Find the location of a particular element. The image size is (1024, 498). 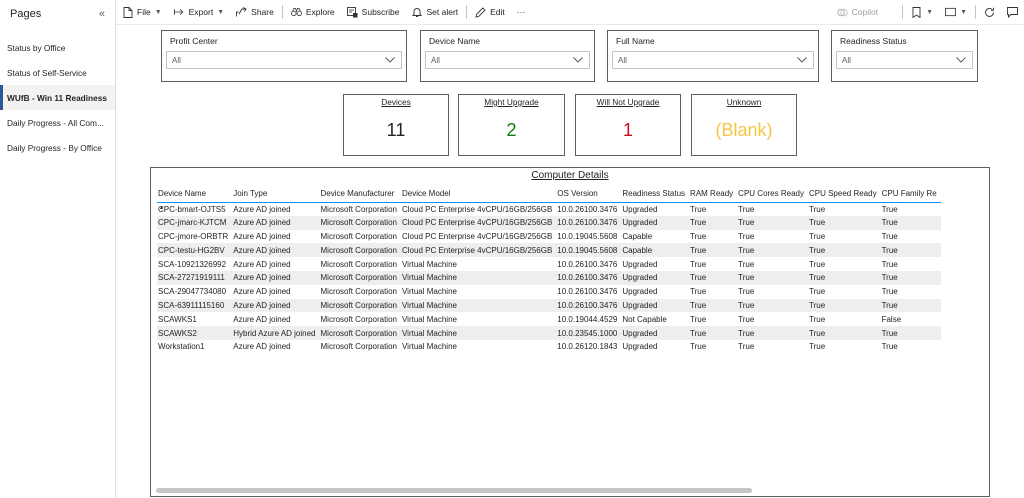

copilot-button: Copilot is located at coordinates (857, 12).